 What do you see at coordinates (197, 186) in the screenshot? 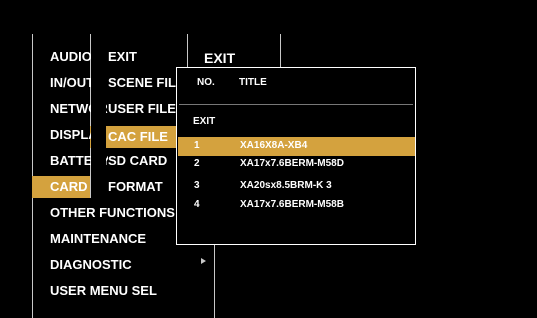
I see `row-3-no: 3` at bounding box center [197, 186].